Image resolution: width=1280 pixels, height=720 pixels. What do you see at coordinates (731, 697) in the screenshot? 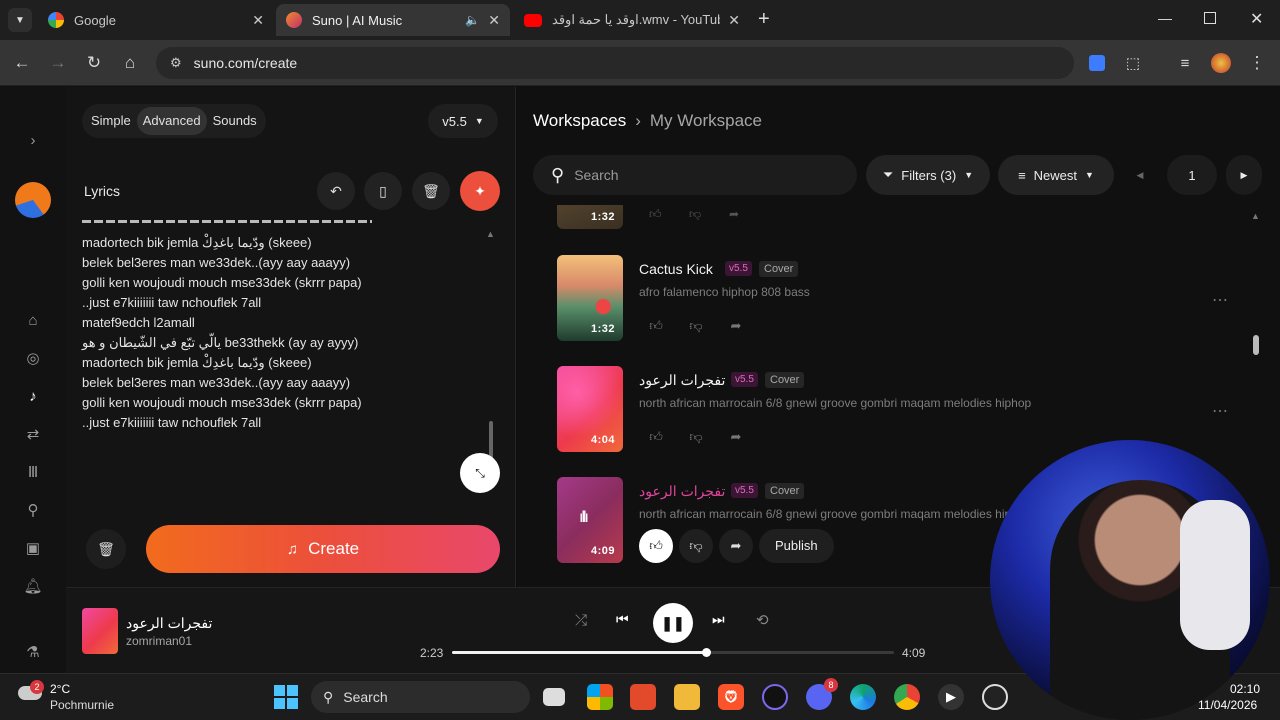
I see `brave-icon: 🦁︎` at bounding box center [731, 697].